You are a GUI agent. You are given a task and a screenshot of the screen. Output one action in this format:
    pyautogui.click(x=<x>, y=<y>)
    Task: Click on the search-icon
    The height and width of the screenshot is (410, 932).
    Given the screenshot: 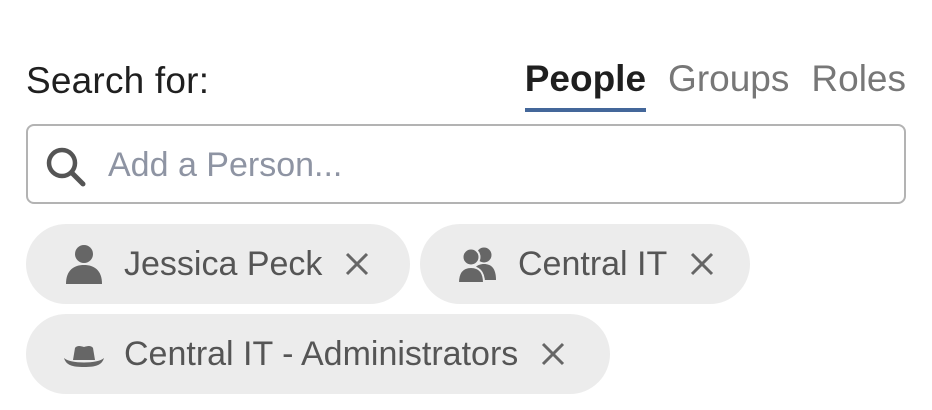 What is the action you would take?
    pyautogui.click(x=66, y=167)
    